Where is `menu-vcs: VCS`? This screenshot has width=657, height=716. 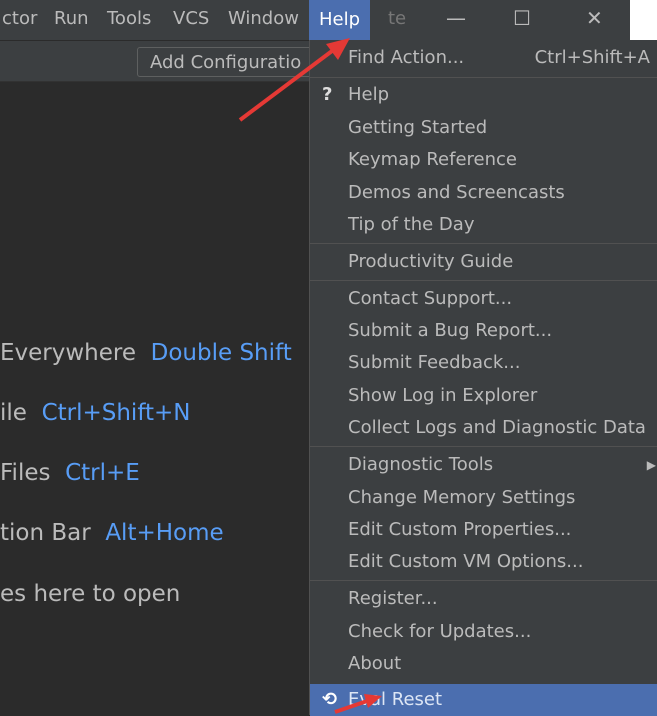 menu-vcs: VCS is located at coordinates (191, 18).